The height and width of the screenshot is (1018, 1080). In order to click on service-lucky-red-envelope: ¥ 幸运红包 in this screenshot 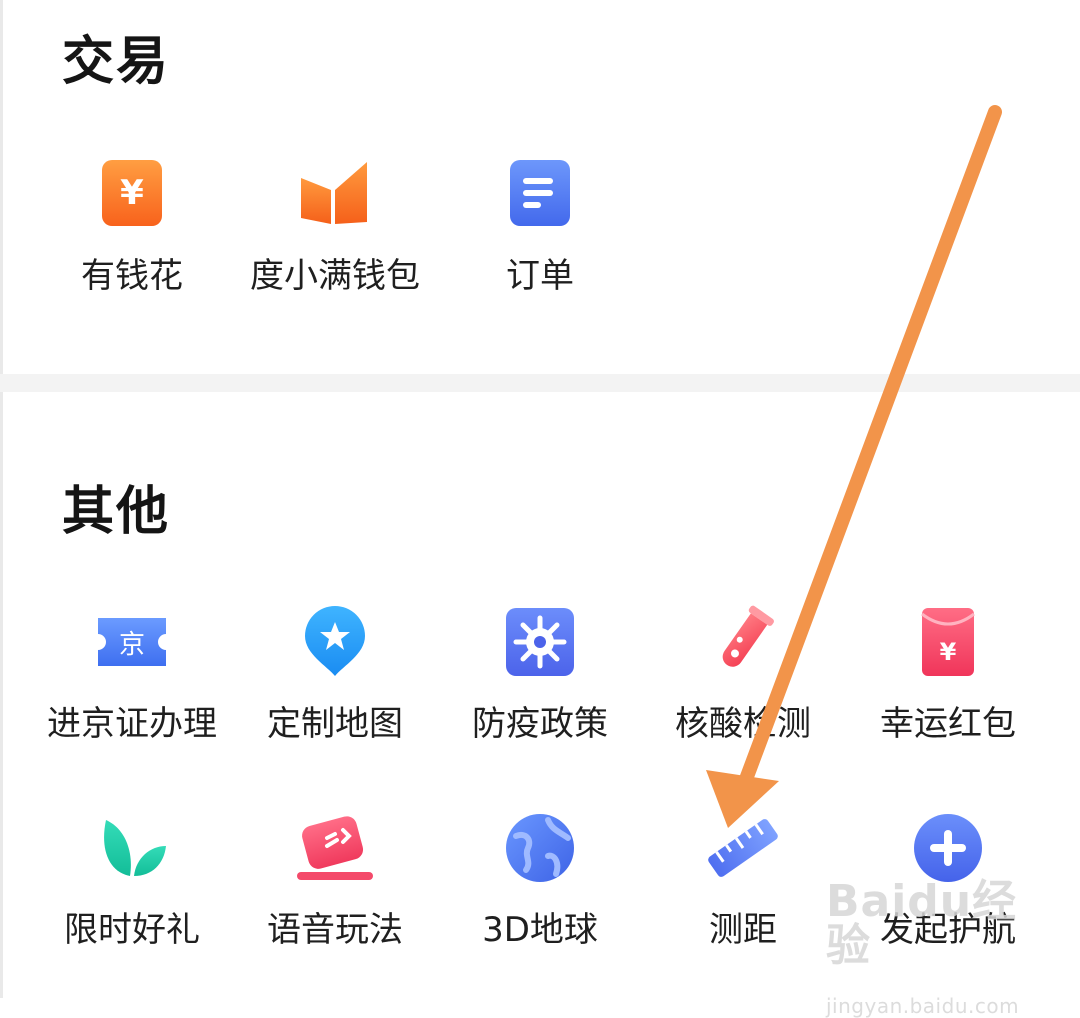, I will do `click(948, 673)`.